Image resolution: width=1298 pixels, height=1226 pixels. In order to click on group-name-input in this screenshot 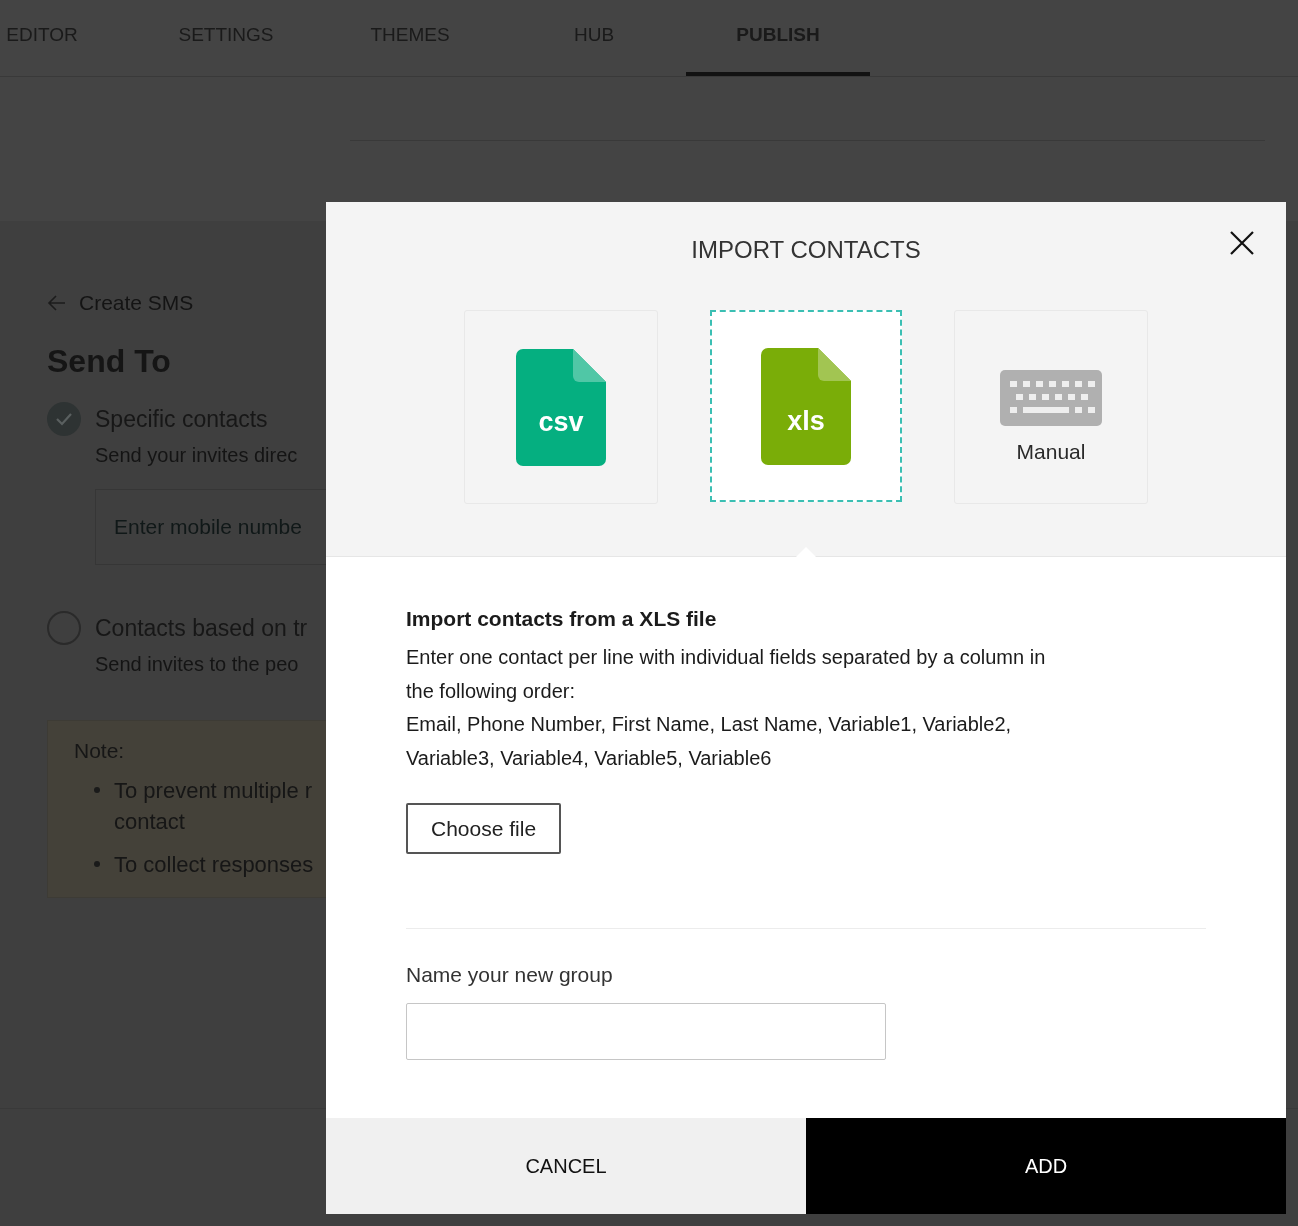, I will do `click(646, 1031)`.